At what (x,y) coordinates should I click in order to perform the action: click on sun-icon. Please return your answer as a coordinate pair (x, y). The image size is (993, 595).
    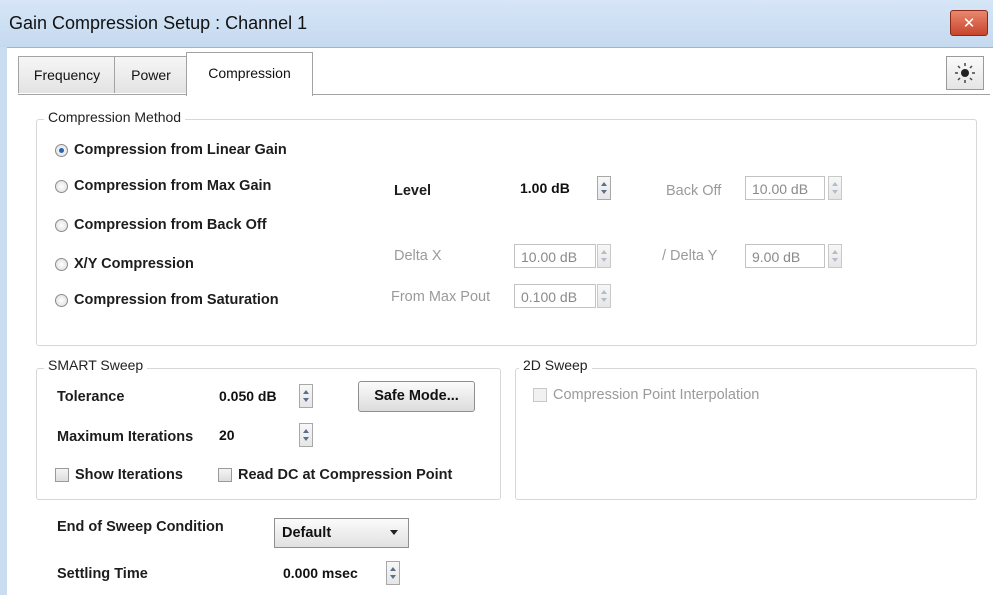
    Looking at the image, I should click on (965, 73).